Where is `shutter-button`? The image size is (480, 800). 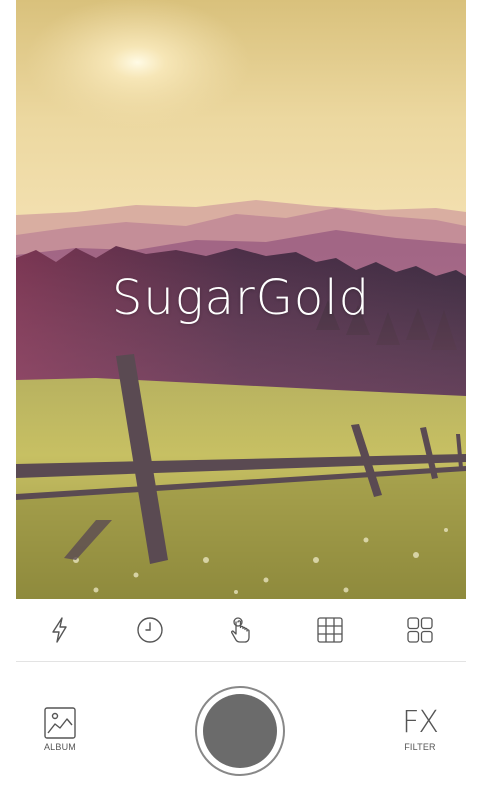 shutter-button is located at coordinates (240, 731).